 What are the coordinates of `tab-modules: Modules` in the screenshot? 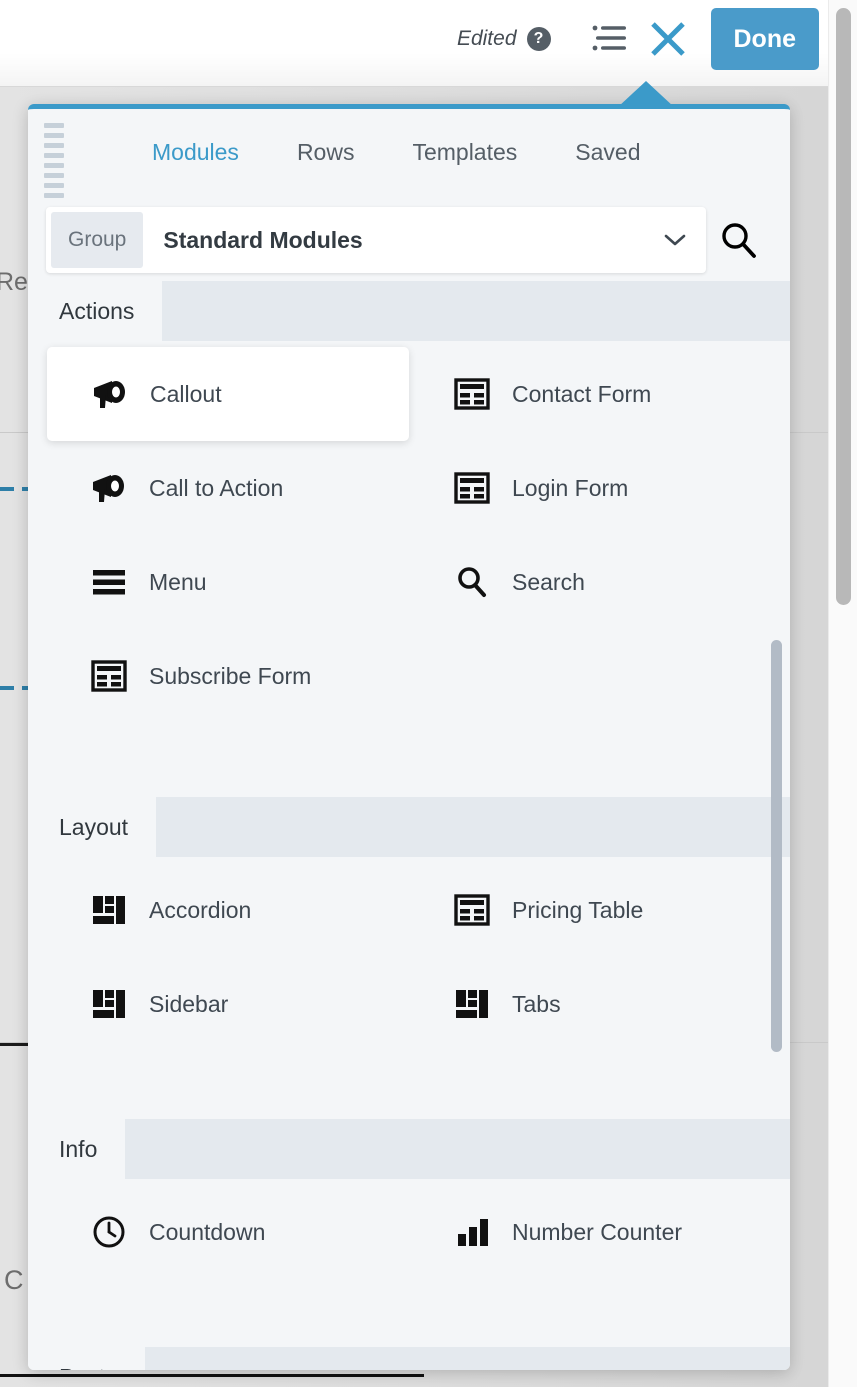 It's located at (195, 152).